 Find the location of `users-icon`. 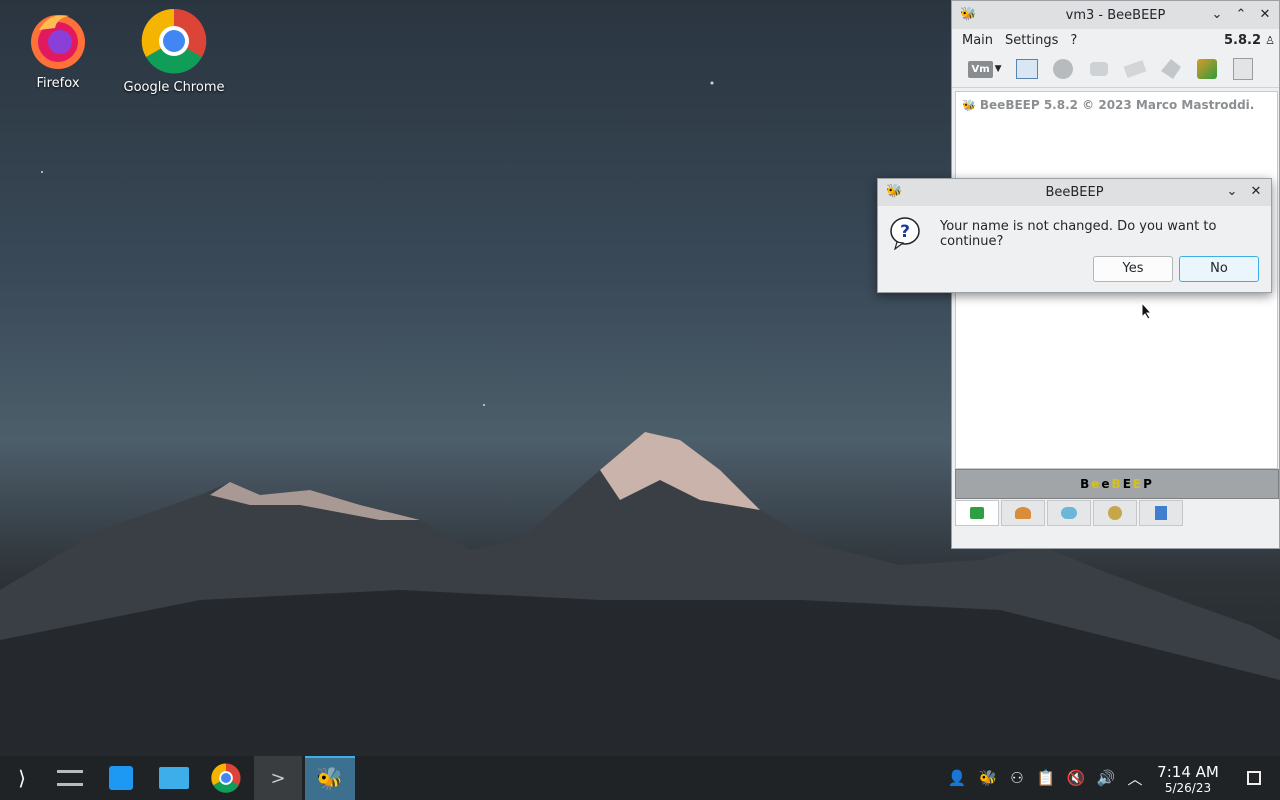

users-icon is located at coordinates (1023, 513).